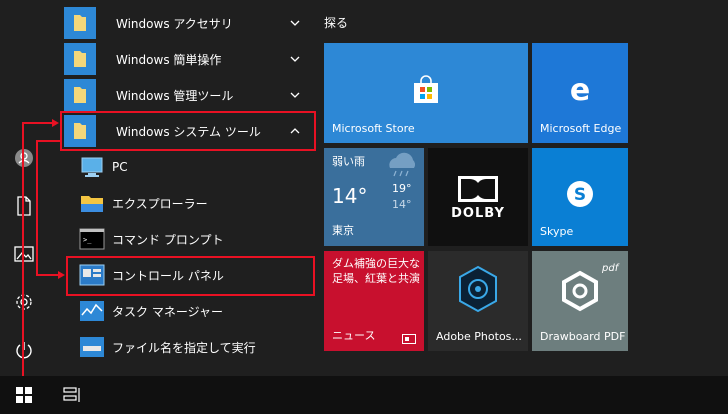 This screenshot has width=728, height=414. I want to click on power-button, so click(24, 350).